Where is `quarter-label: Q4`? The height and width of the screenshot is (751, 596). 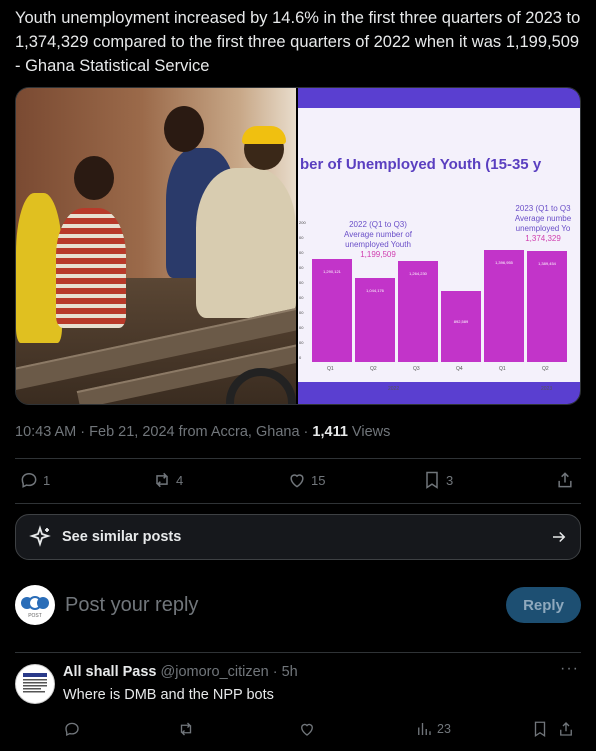 quarter-label: Q4 is located at coordinates (459, 369).